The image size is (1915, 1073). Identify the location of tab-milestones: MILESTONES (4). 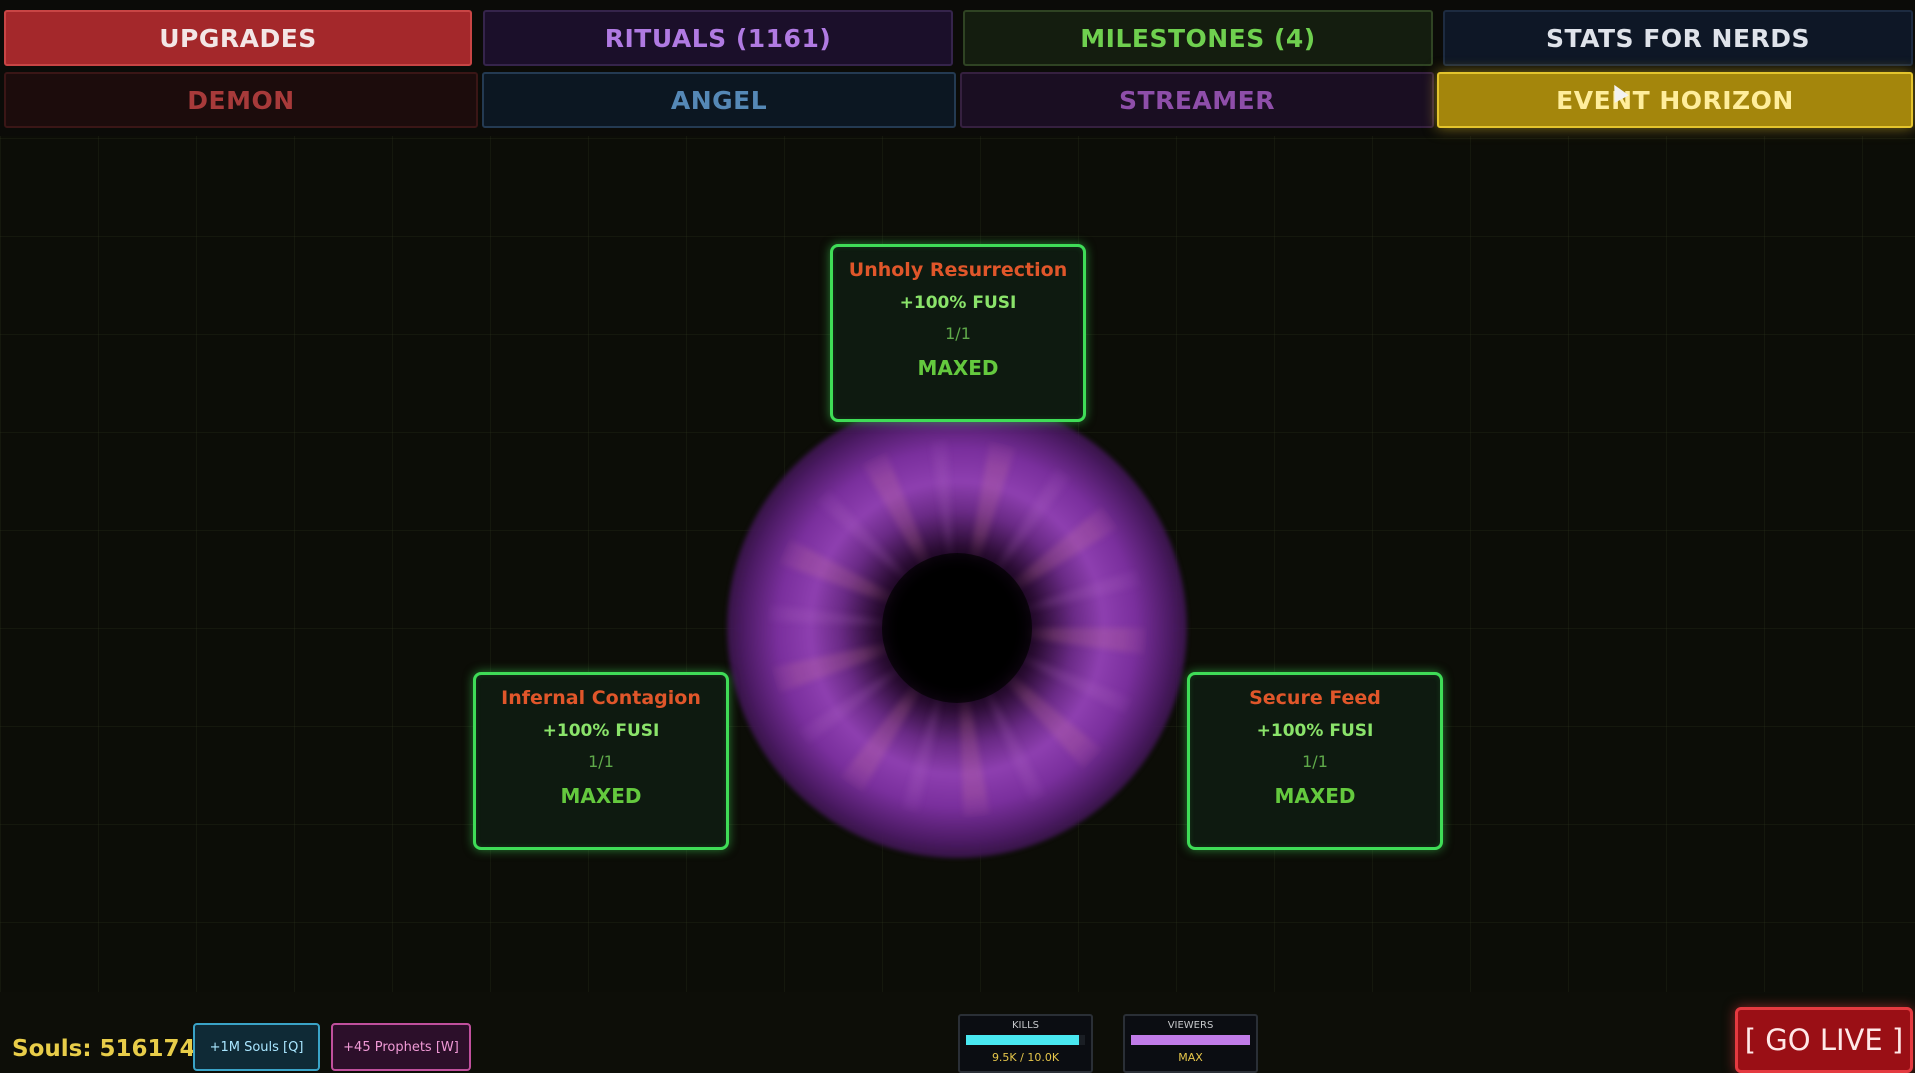
(1198, 38).